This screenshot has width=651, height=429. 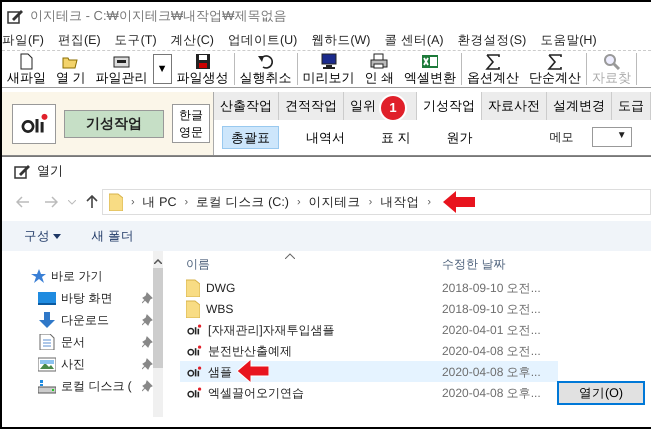 I want to click on toolbar-button: 미리보기, so click(x=329, y=69).